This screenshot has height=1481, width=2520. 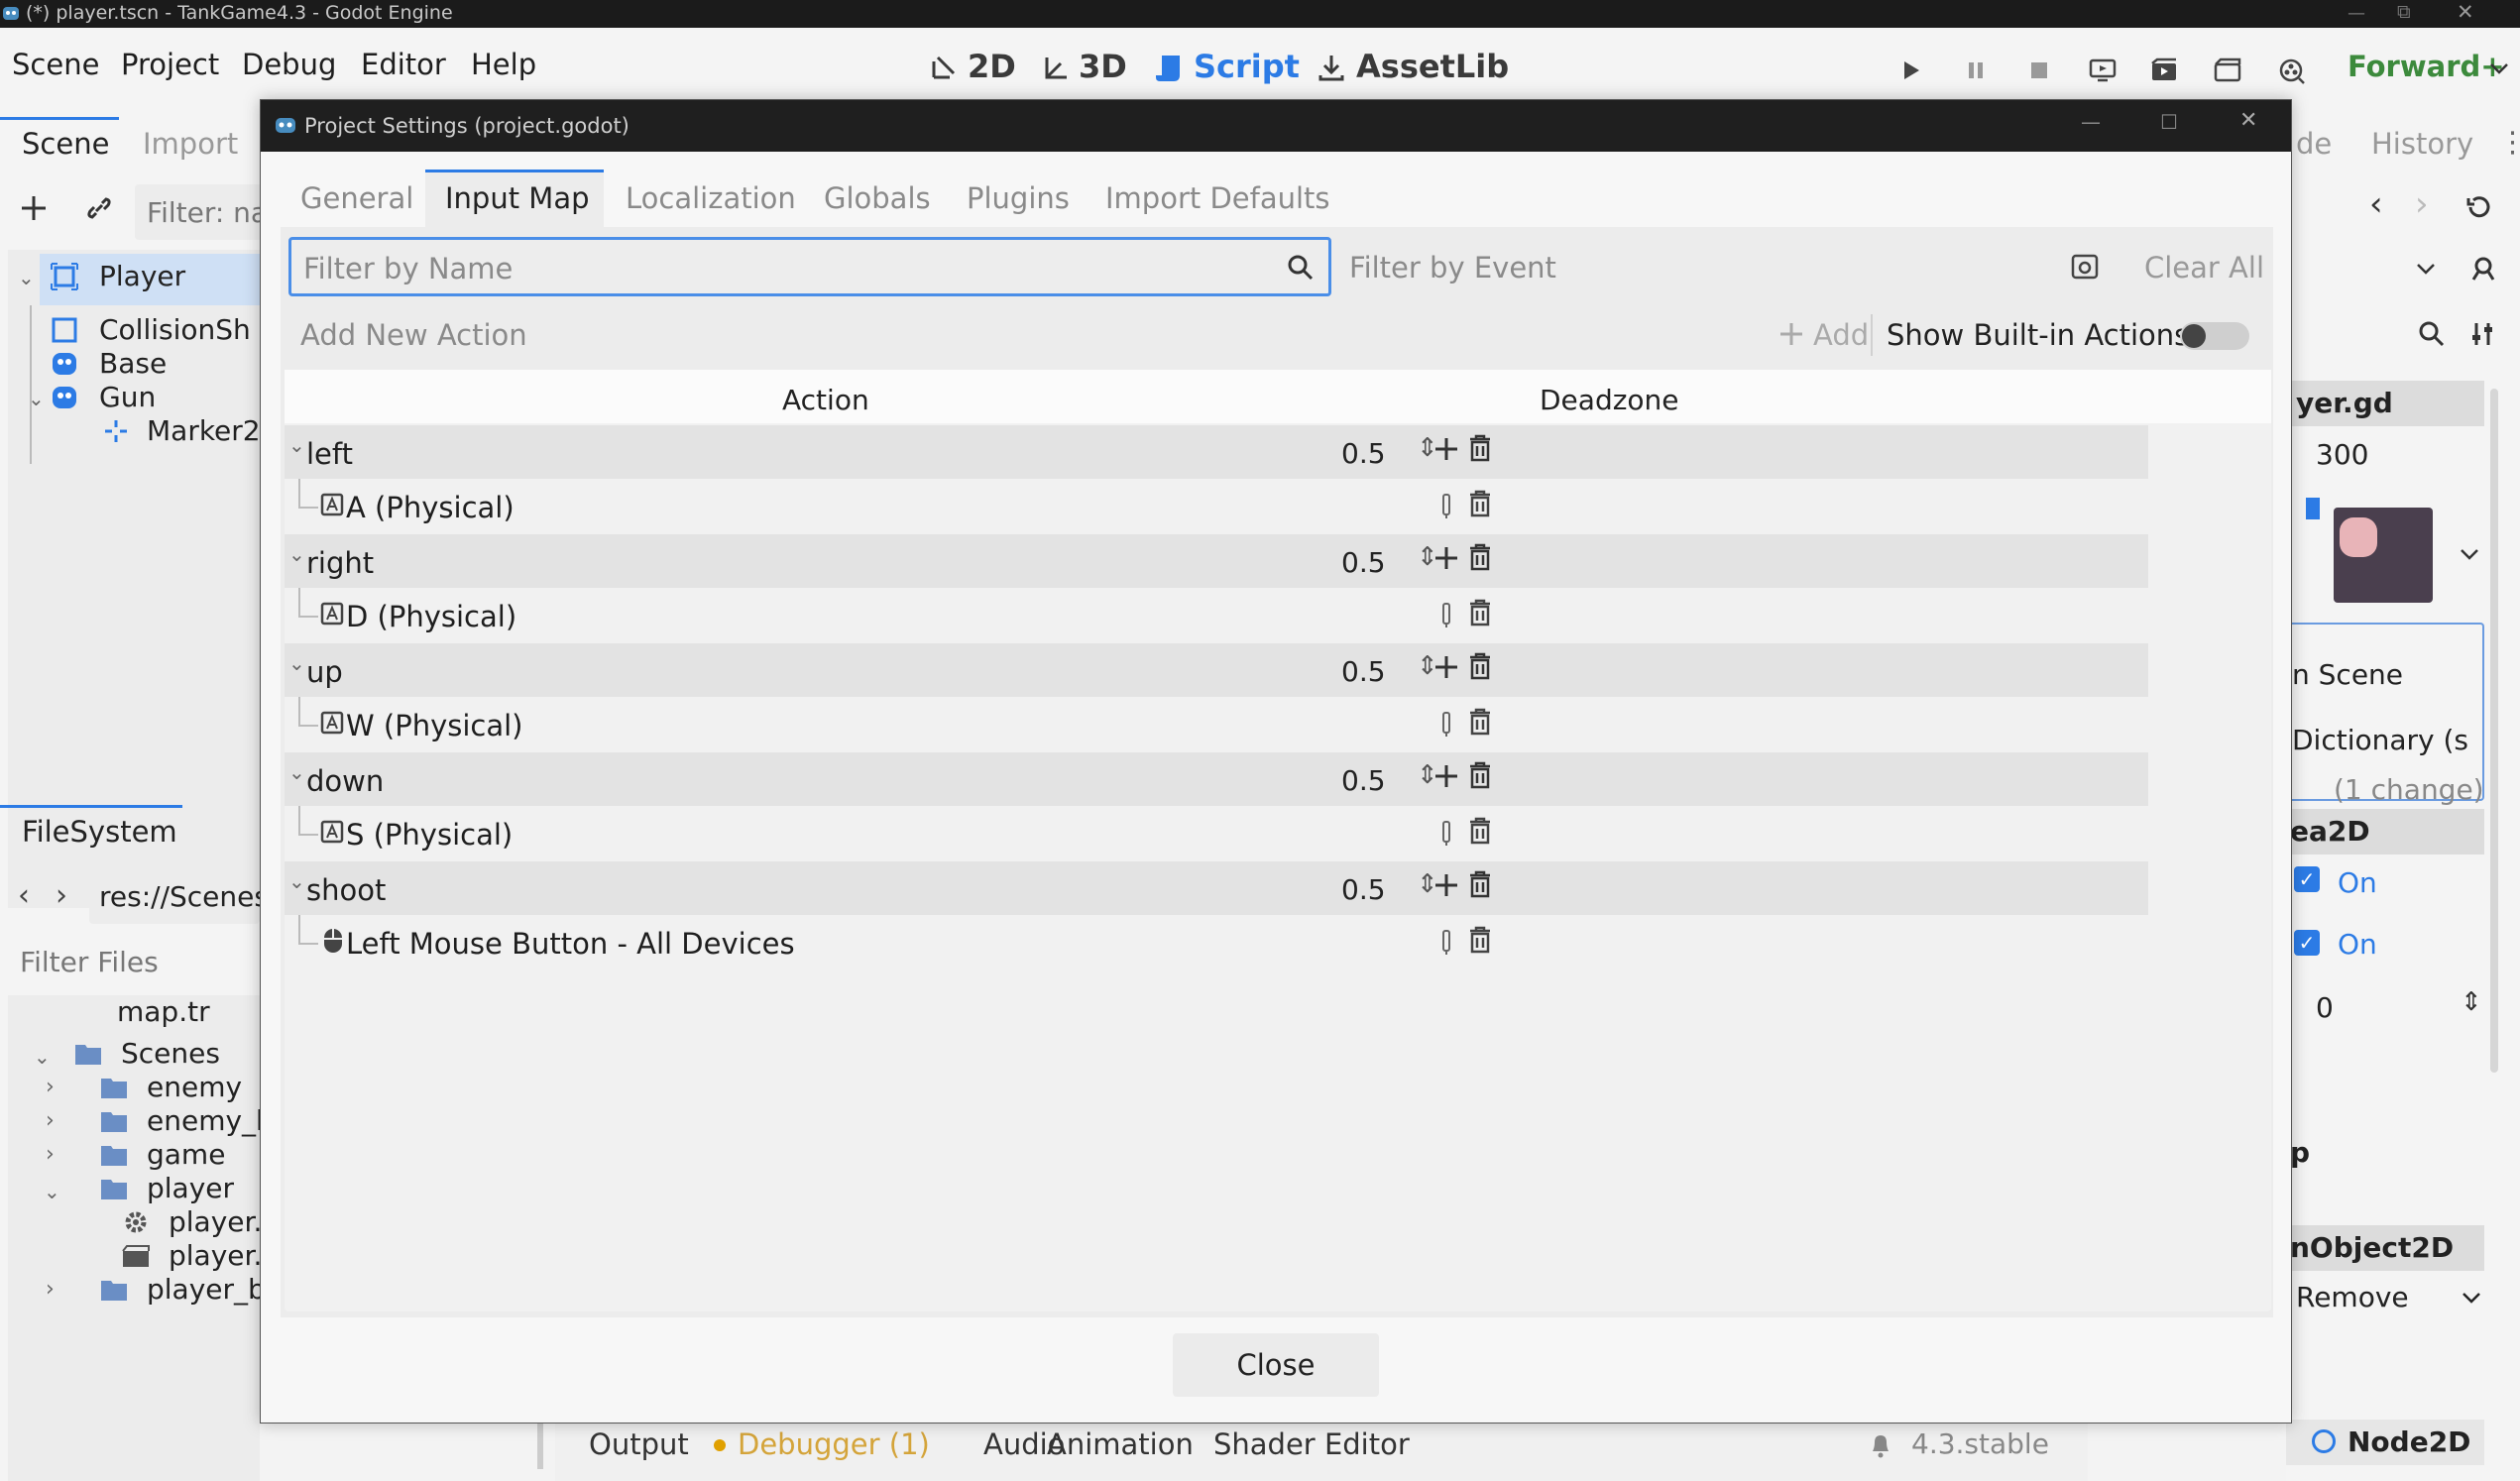 What do you see at coordinates (1216, 779) in the screenshot?
I see `action-row-down: ⌄ down 0.5 ⇕` at bounding box center [1216, 779].